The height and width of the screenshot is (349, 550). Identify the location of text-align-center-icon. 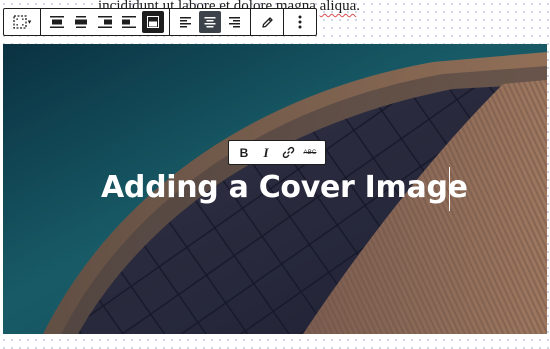
(210, 21).